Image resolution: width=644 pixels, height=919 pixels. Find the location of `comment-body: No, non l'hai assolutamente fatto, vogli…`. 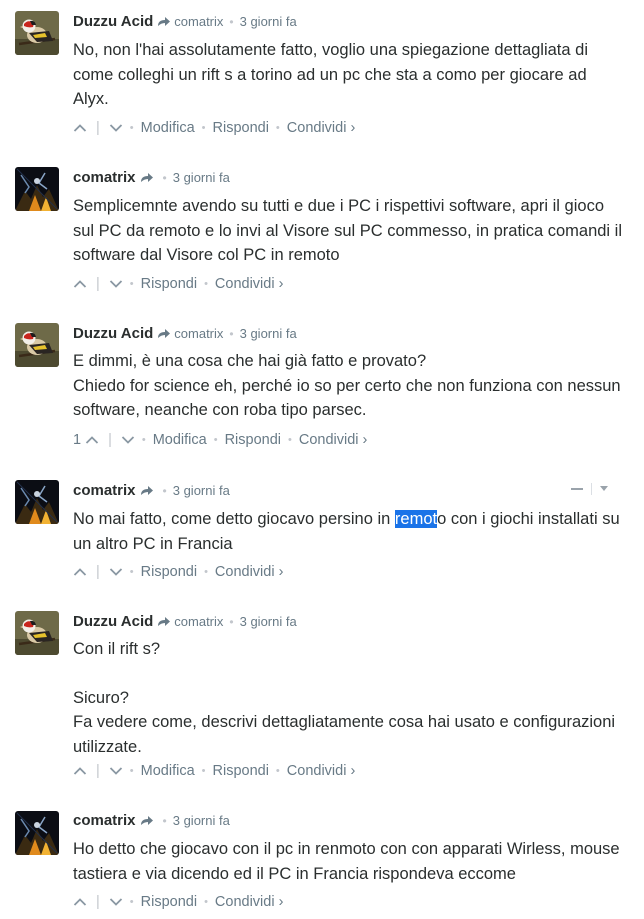

comment-body: No, non l'hai assolutamente fatto, vogli… is located at coordinates (348, 75).